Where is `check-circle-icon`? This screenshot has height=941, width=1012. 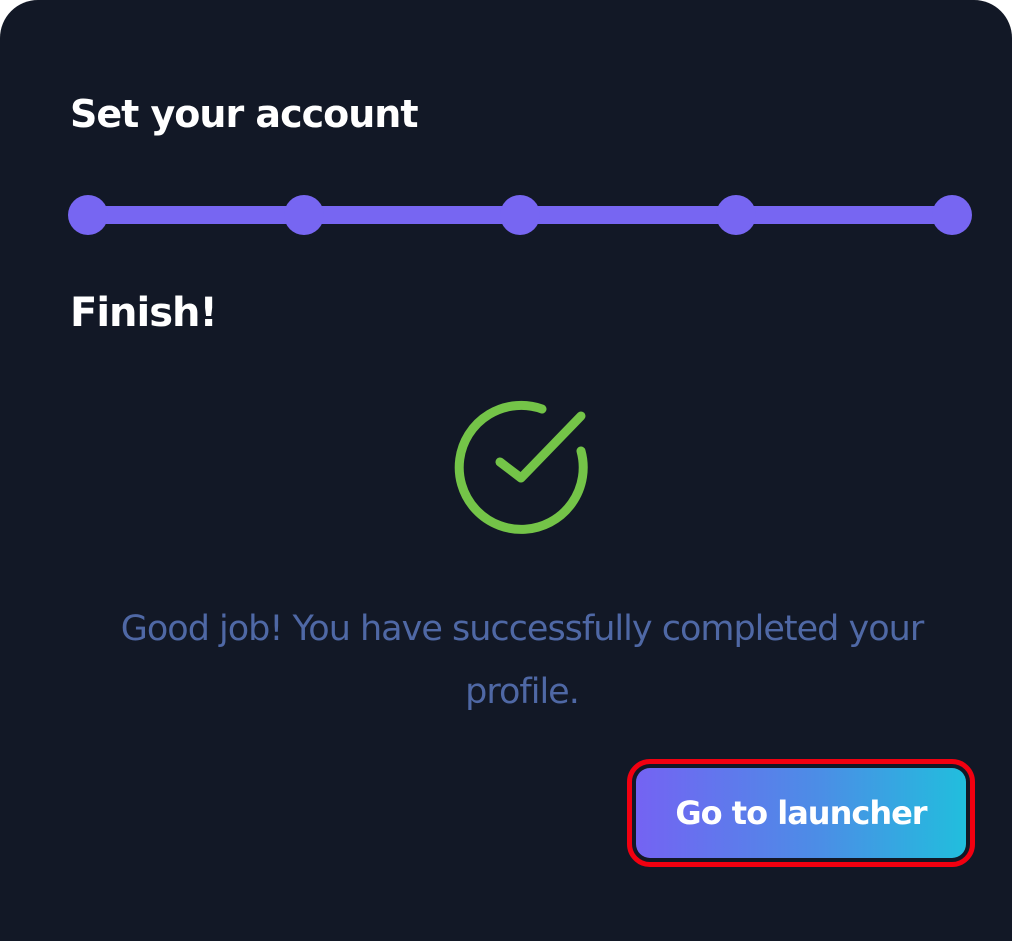
check-circle-icon is located at coordinates (521, 467).